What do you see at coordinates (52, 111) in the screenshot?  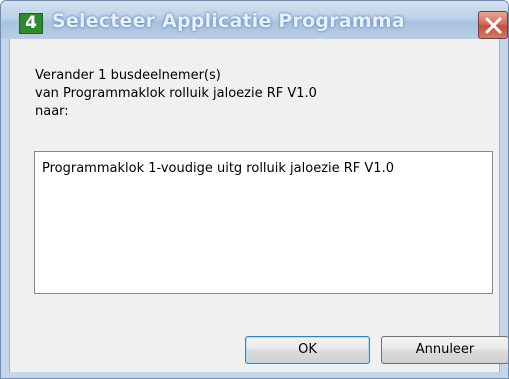 I see `message-line-3: naar:` at bounding box center [52, 111].